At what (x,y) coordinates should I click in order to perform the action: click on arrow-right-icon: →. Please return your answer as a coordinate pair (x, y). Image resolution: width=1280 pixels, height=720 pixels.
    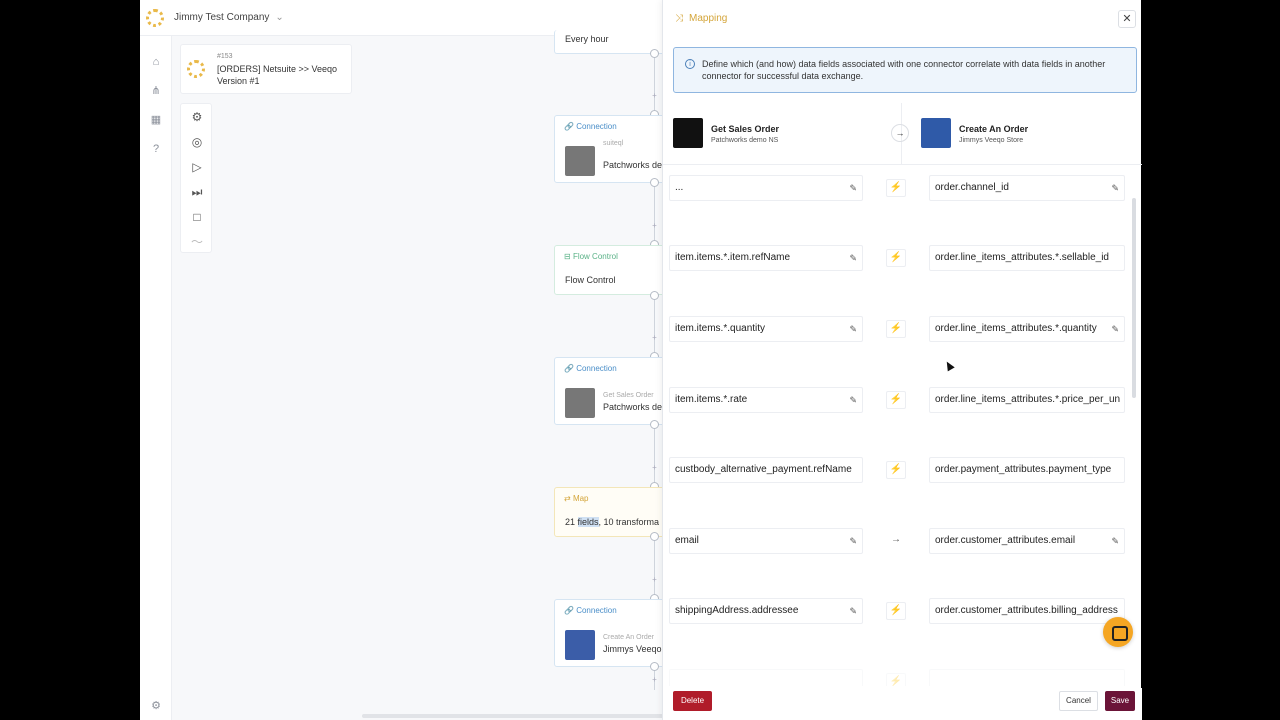
    Looking at the image, I should click on (896, 541).